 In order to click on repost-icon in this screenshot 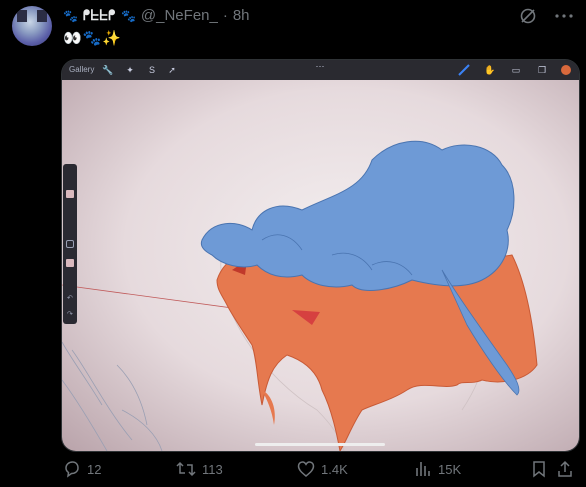, I will do `click(186, 469)`.